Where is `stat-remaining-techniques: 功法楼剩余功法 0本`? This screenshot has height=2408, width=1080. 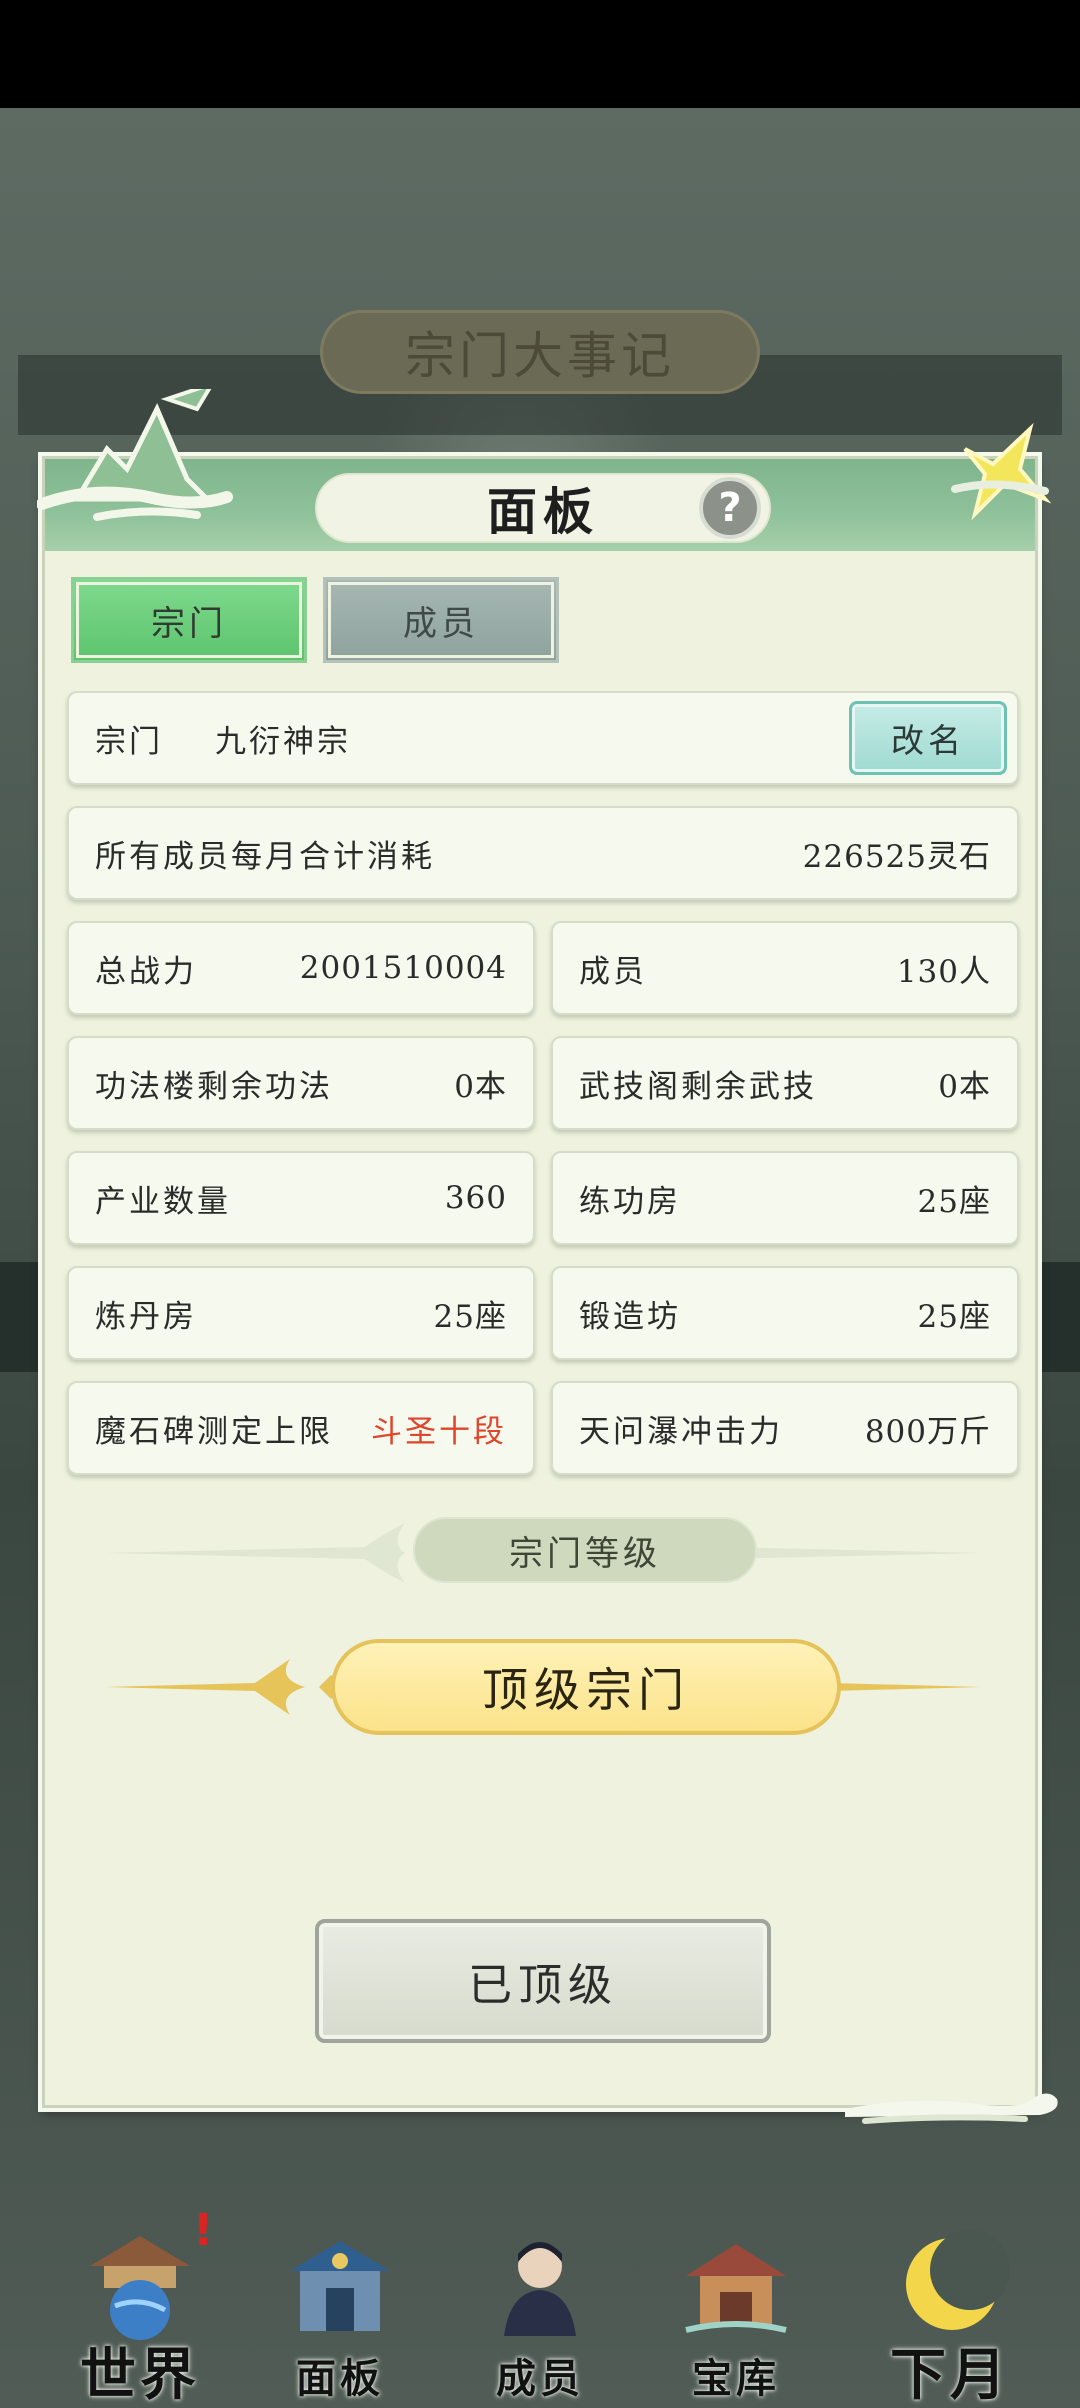 stat-remaining-techniques: 功法楼剩余功法 0本 is located at coordinates (301, 1083).